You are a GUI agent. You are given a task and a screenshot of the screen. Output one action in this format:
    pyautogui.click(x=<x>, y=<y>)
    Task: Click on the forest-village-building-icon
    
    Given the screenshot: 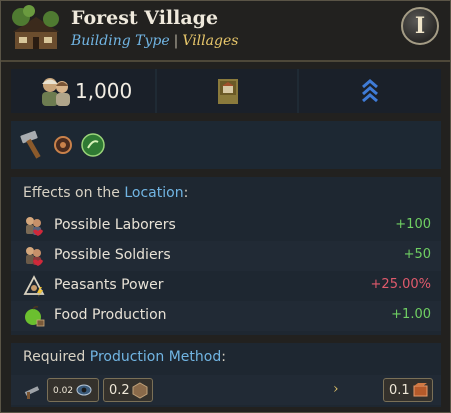 What is the action you would take?
    pyautogui.click(x=35, y=27)
    